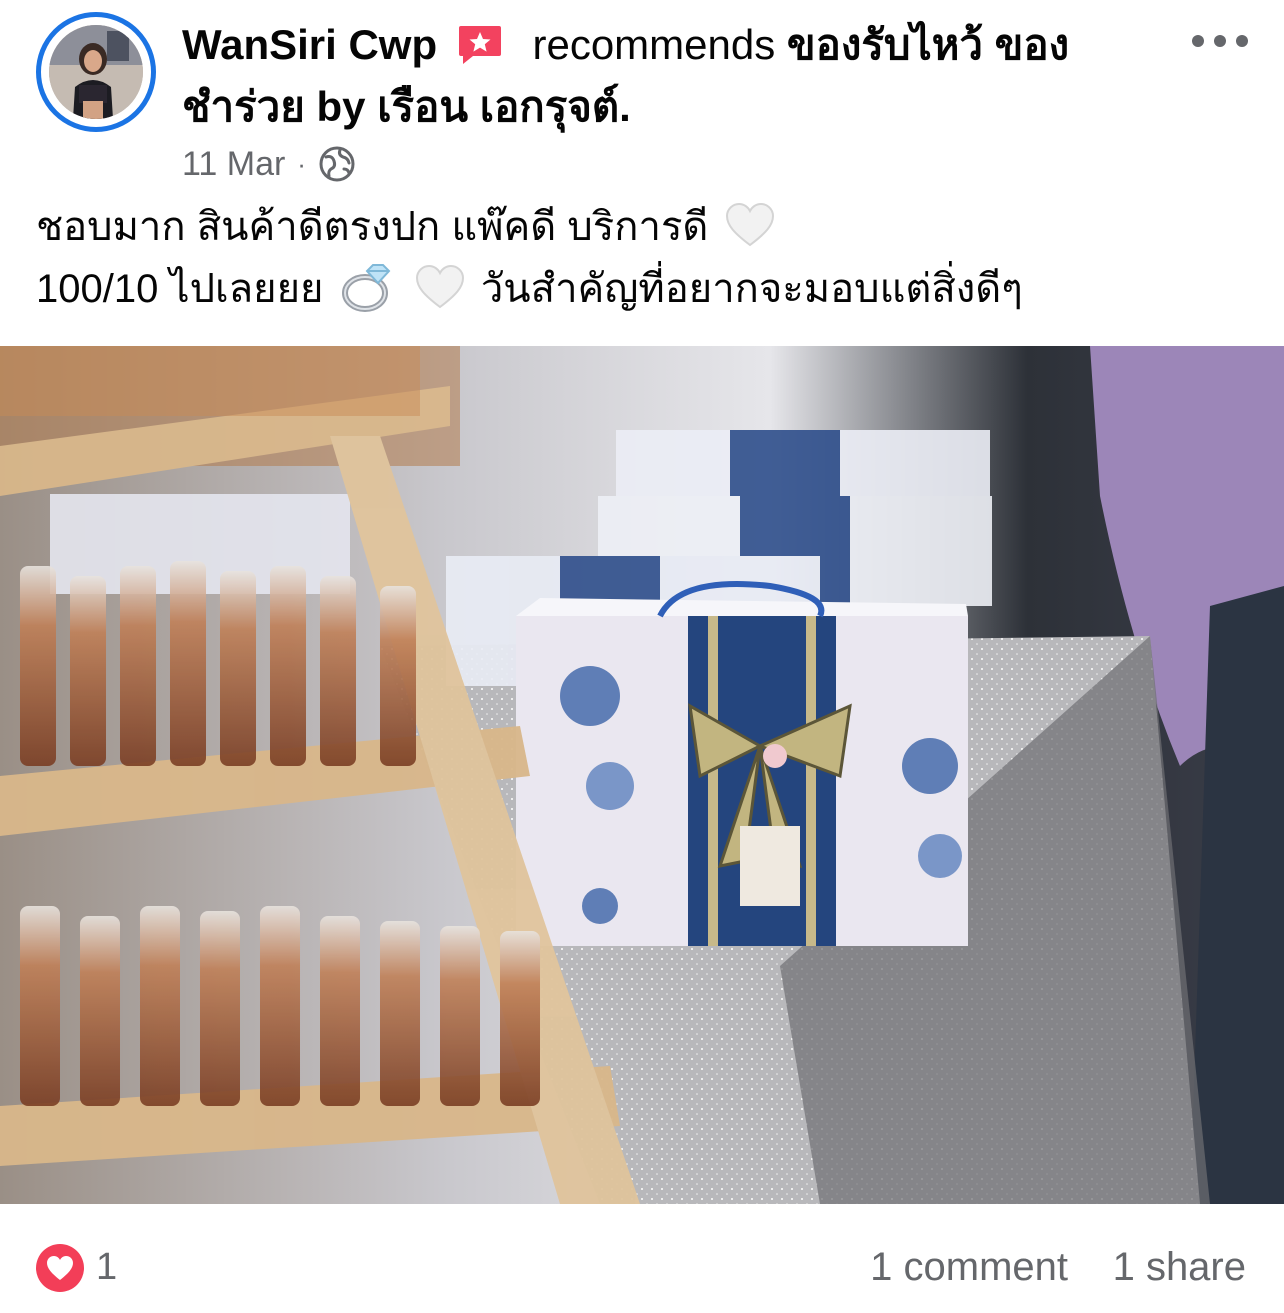 Image resolution: width=1284 pixels, height=1313 pixels. I want to click on post-text-line-1: ชอบมาก สินค้าดีตรงปก แพ๊คดี บริการดี, so click(636, 227).